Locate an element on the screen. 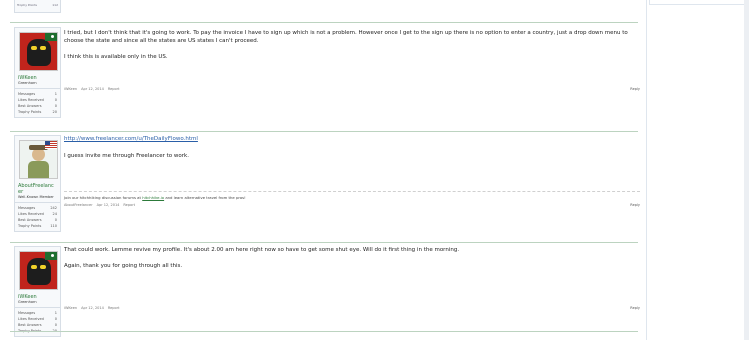 The height and width of the screenshot is (340, 749). author-link: AboutFreelancer is located at coordinates (78, 205).